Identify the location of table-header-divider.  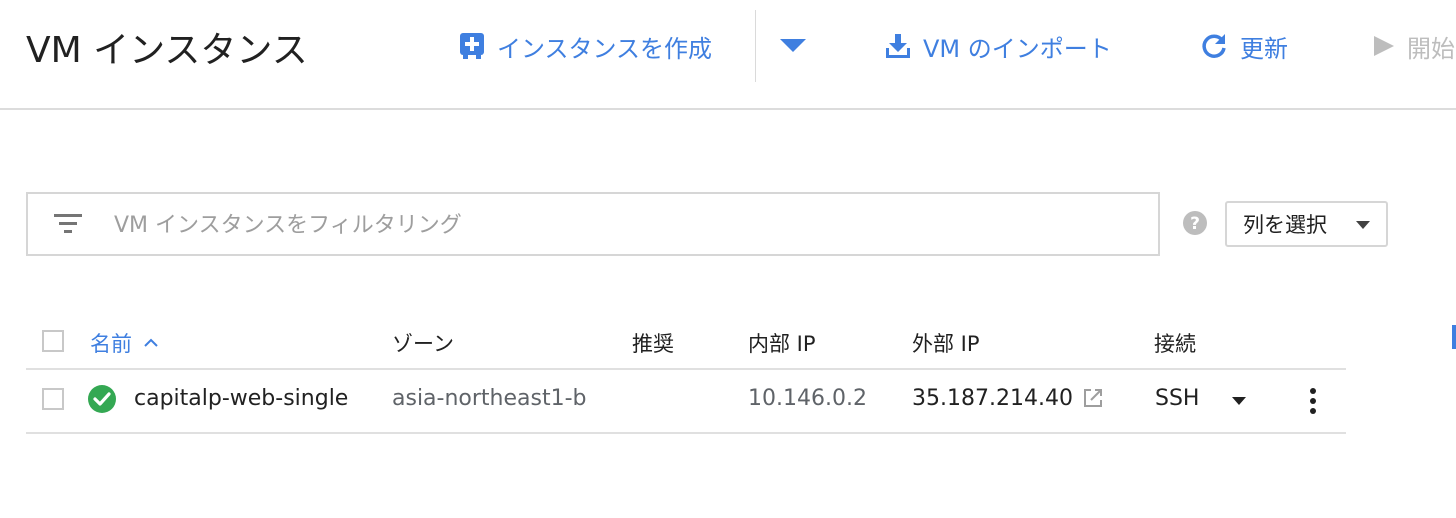
(686, 369).